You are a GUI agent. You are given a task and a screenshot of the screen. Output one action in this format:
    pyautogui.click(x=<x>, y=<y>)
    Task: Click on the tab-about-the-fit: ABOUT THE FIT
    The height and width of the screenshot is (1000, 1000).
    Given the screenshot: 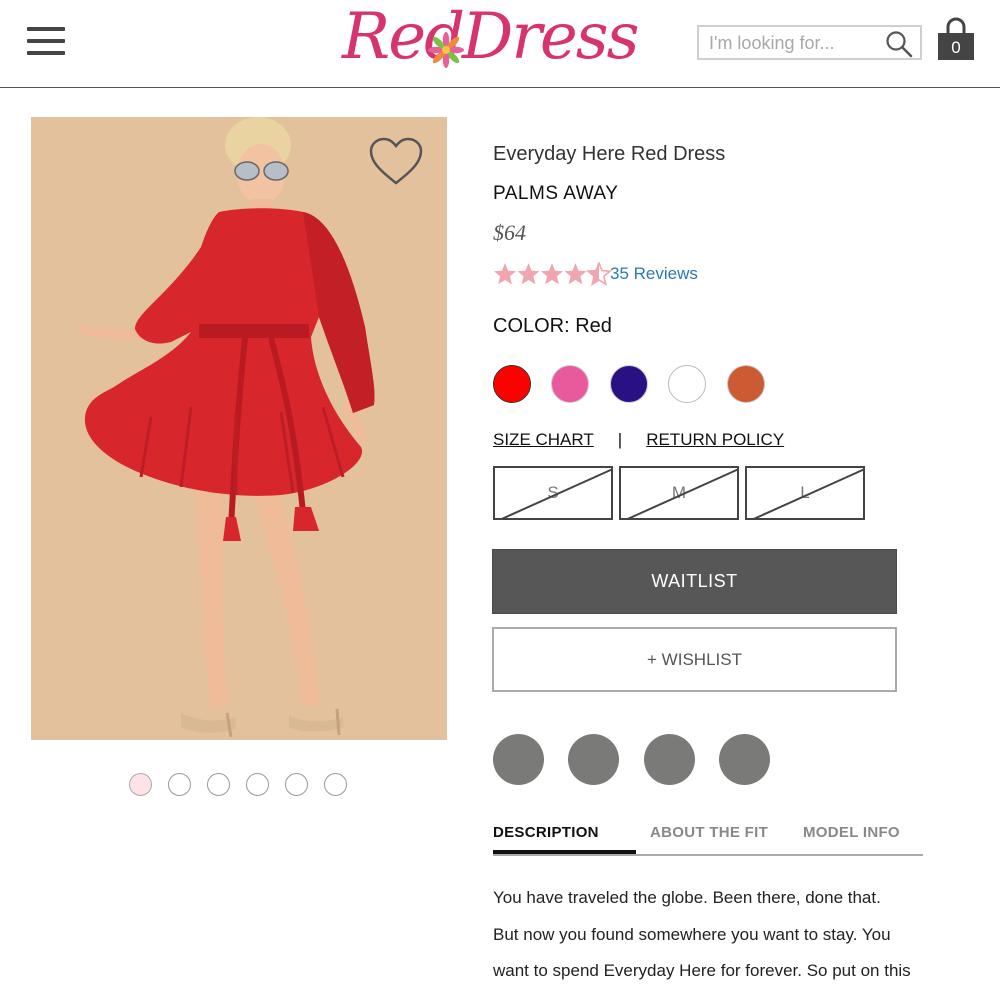 What is the action you would take?
    pyautogui.click(x=709, y=832)
    